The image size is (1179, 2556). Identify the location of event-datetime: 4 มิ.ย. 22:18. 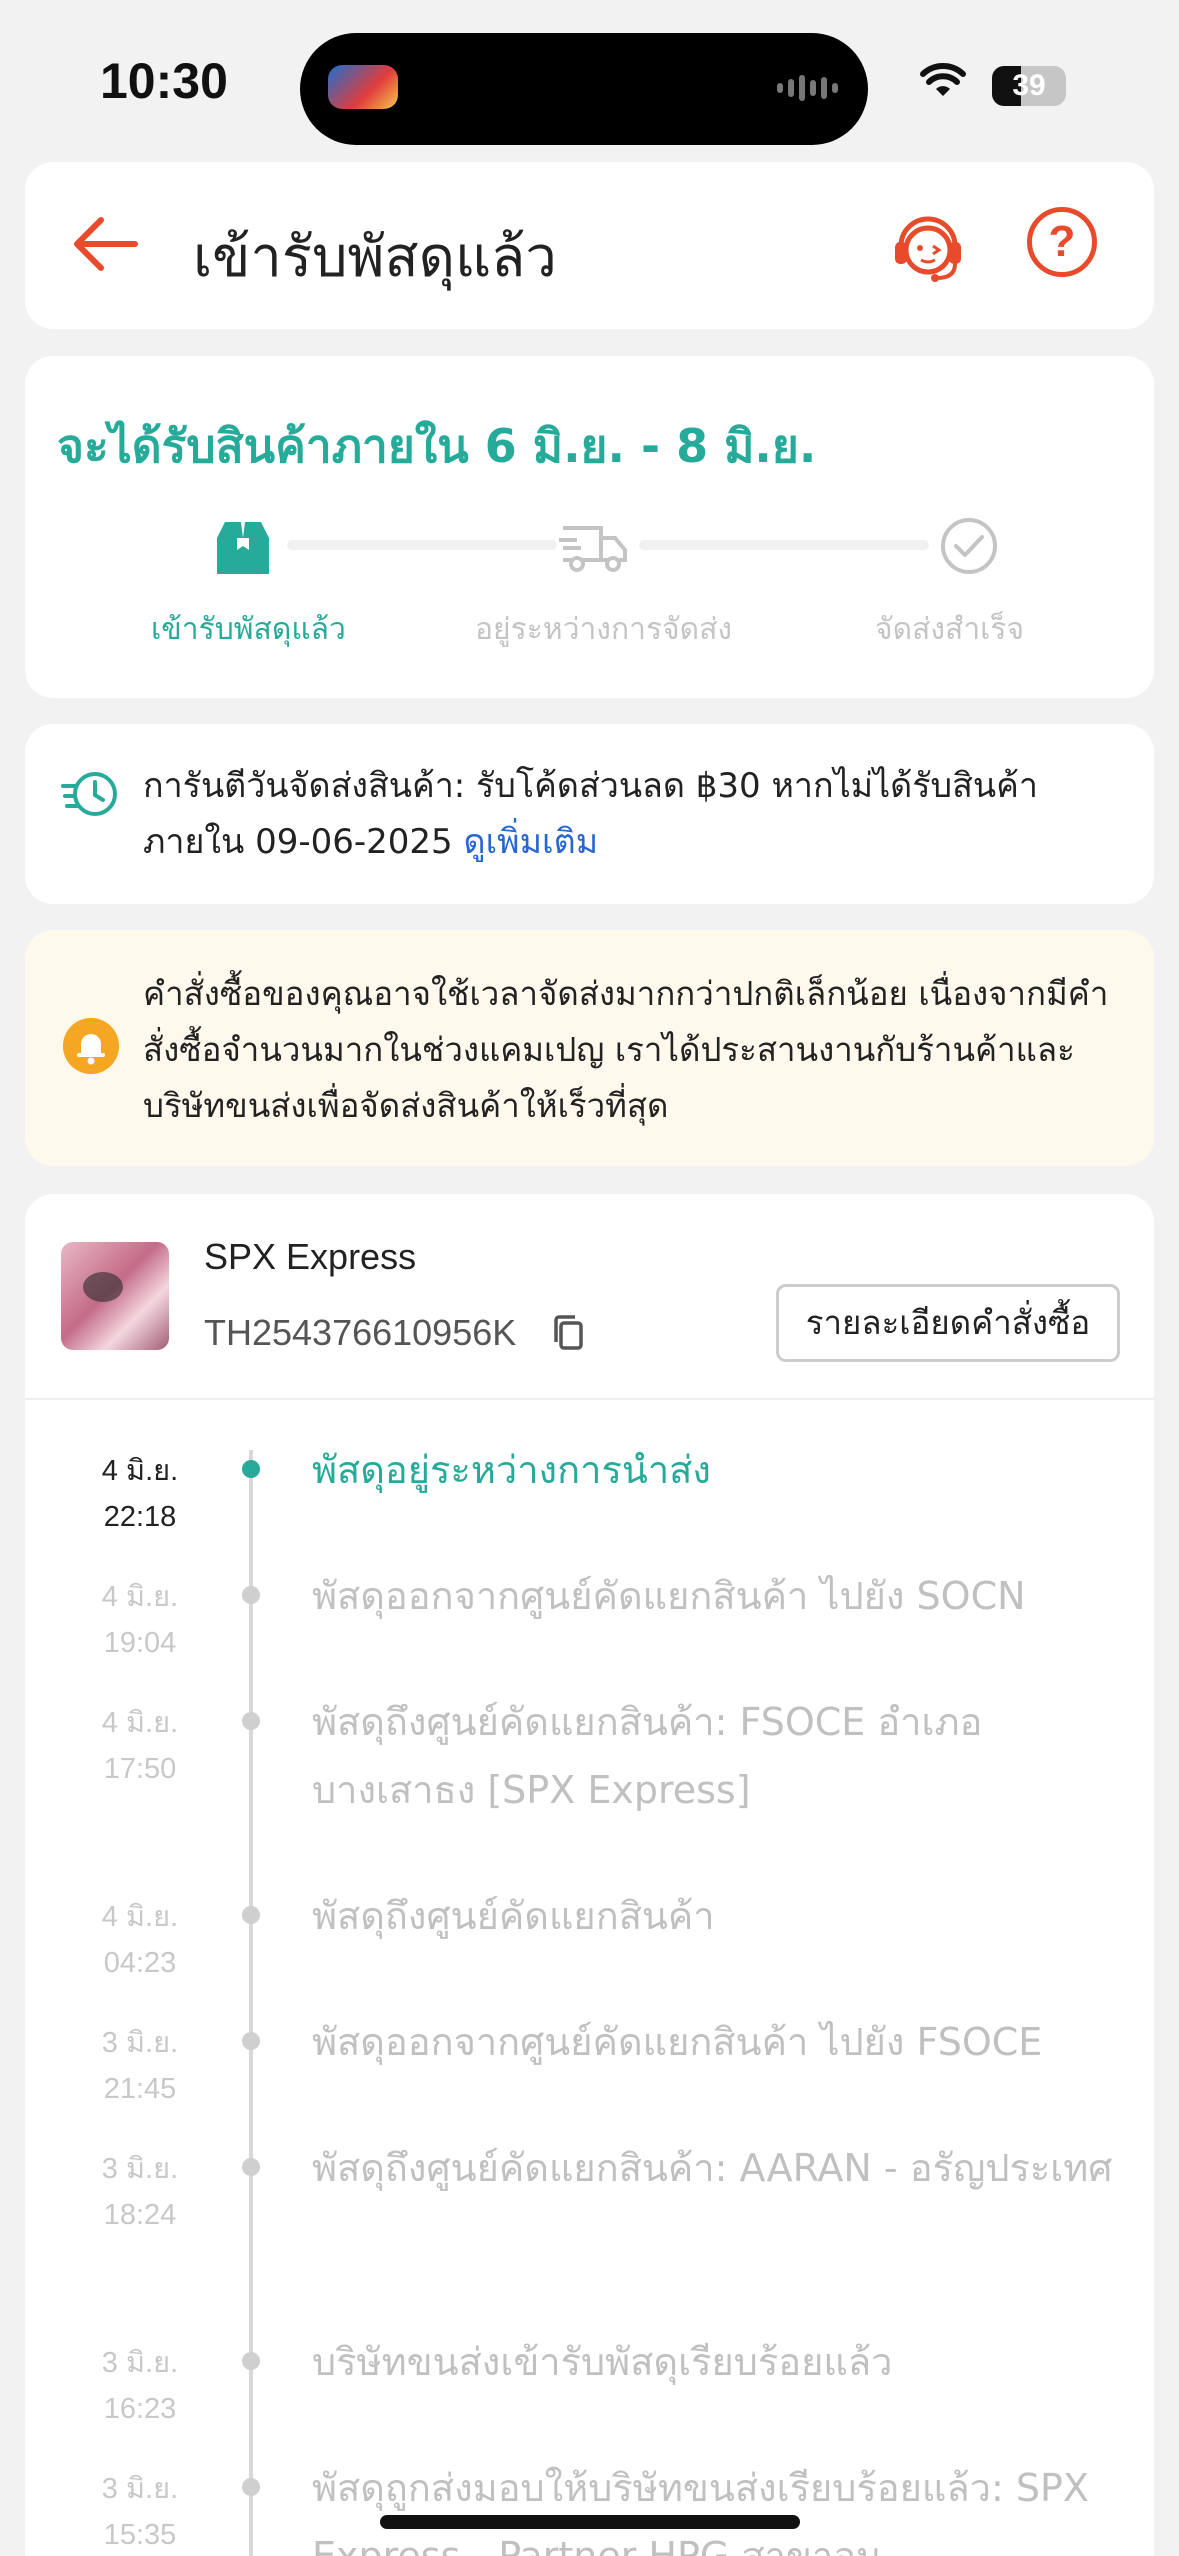
(140, 1494).